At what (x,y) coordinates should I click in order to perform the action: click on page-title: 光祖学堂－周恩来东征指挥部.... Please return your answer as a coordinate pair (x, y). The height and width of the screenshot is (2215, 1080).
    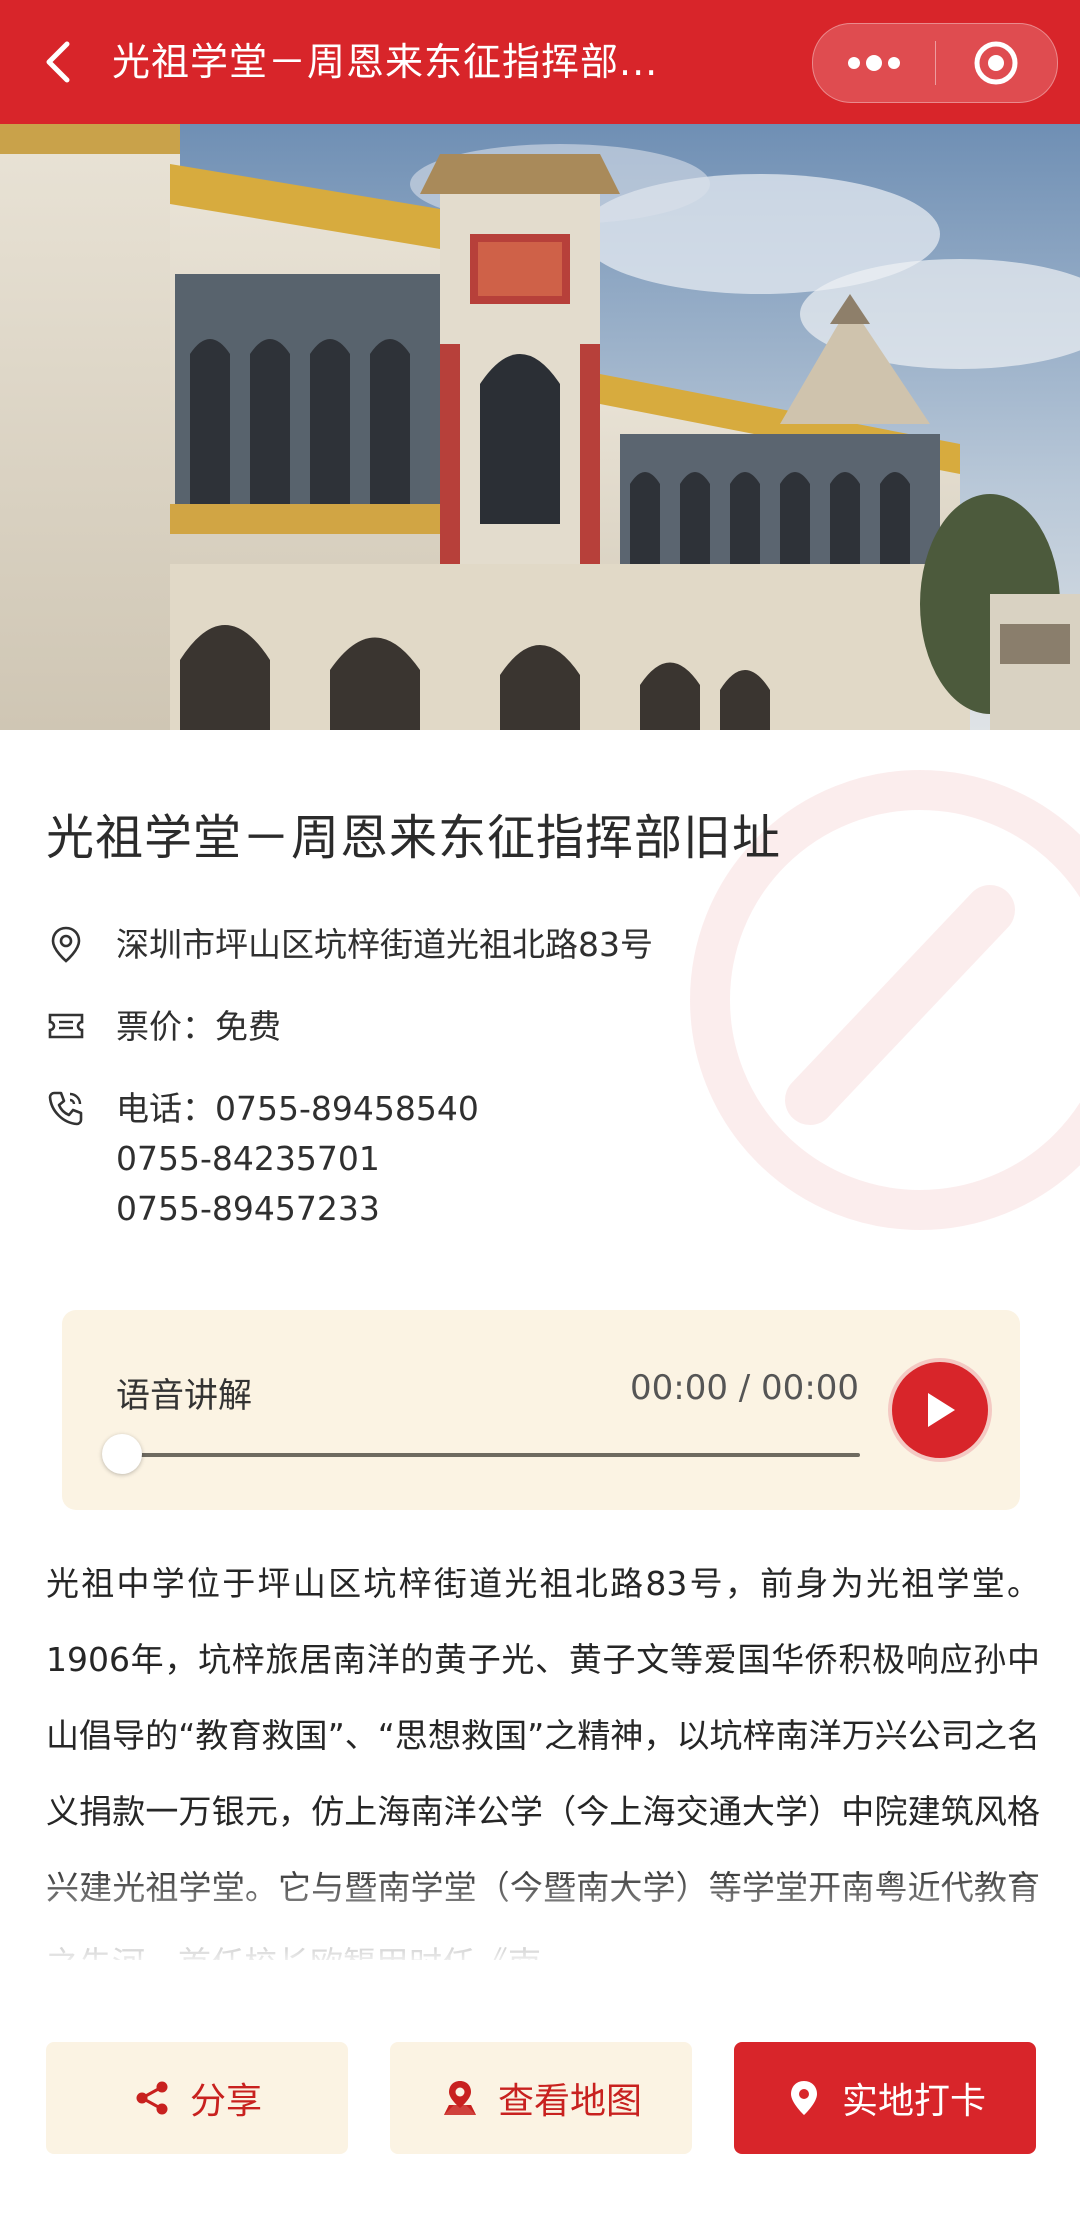
    Looking at the image, I should click on (385, 62).